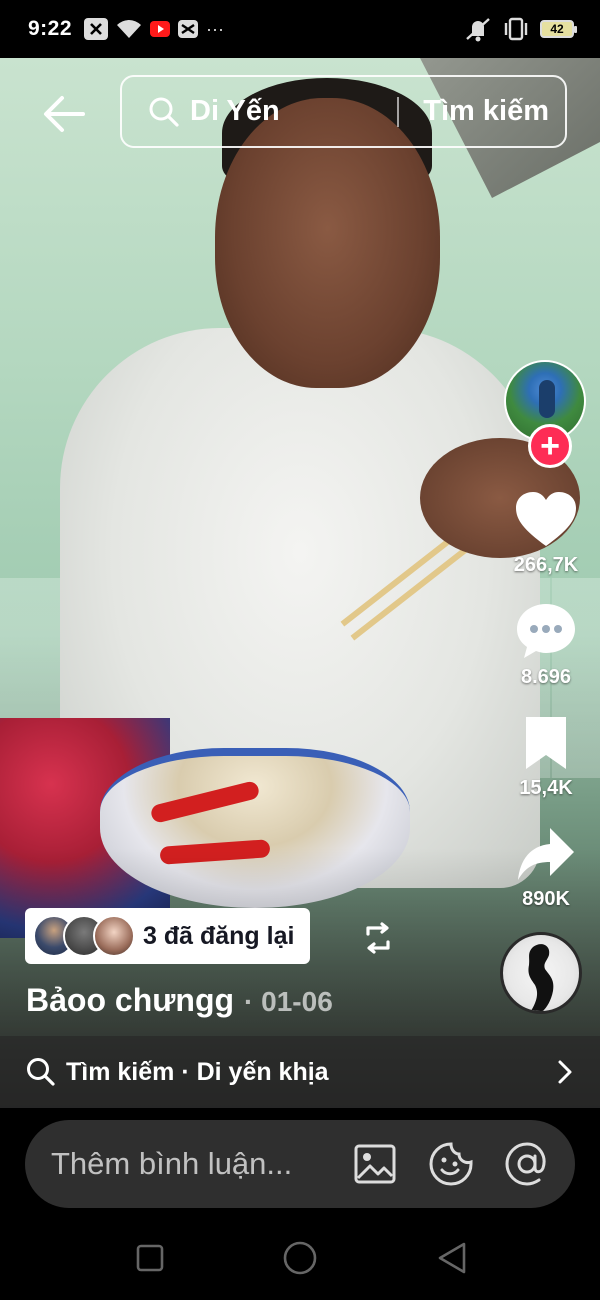 This screenshot has height=1300, width=600. Describe the element at coordinates (565, 1072) in the screenshot. I see `chevron-right-icon` at that location.